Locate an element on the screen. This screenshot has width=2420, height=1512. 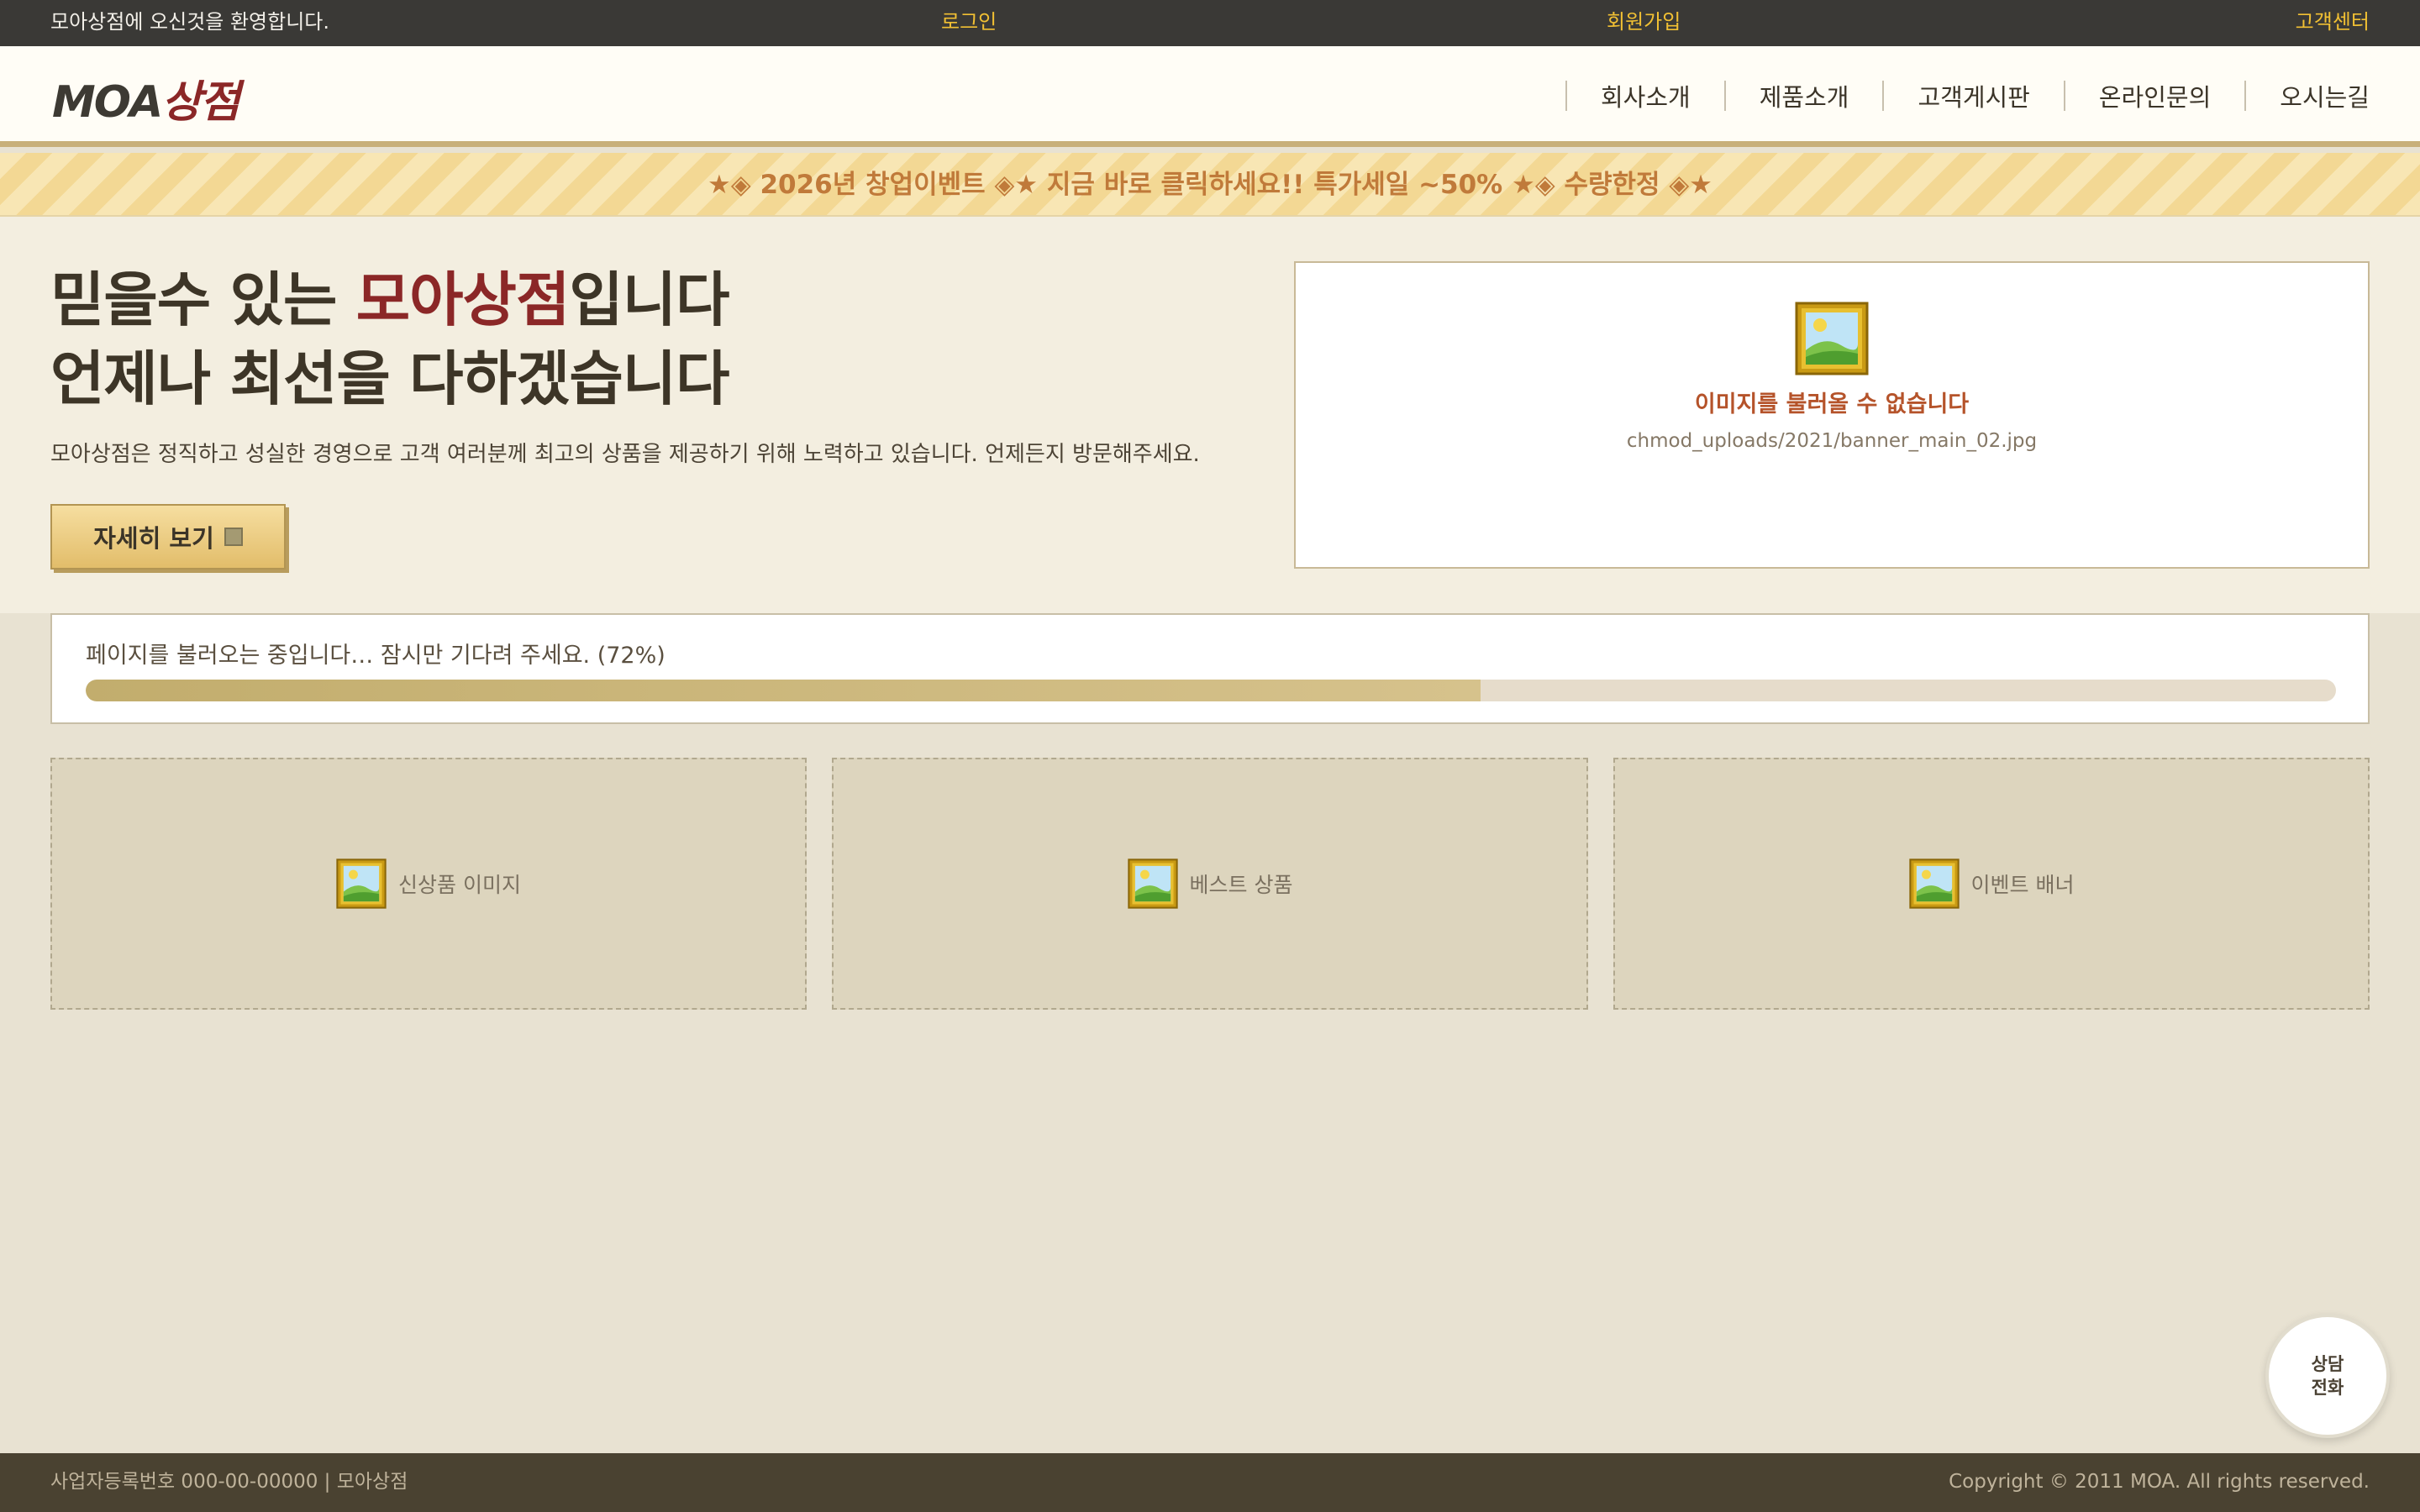
new-product-placeholder: 신상품 이미지 is located at coordinates (428, 884).